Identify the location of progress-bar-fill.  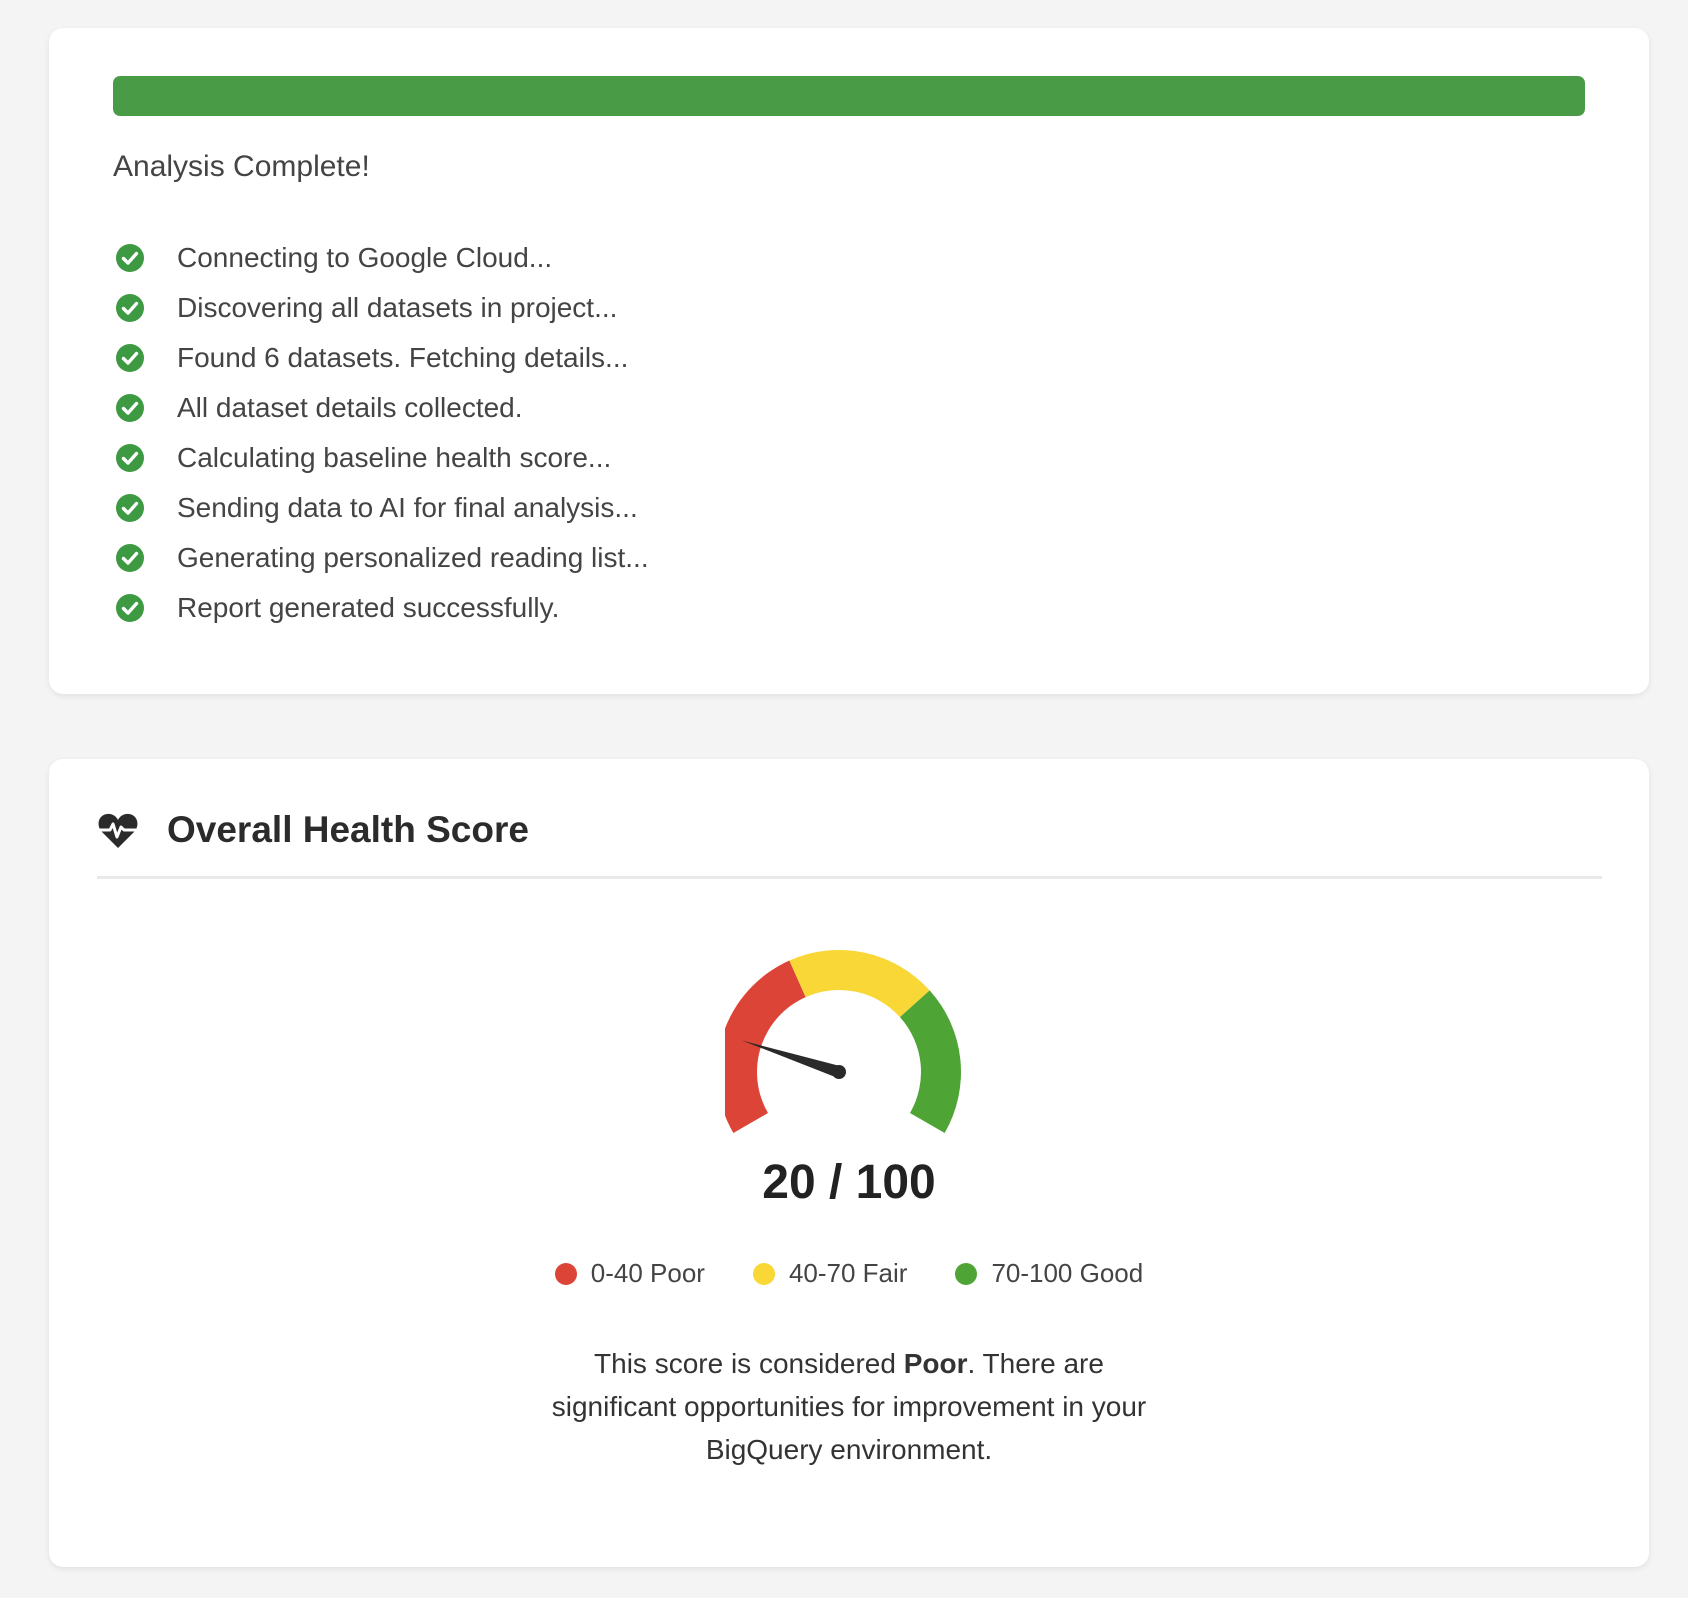
(849, 96).